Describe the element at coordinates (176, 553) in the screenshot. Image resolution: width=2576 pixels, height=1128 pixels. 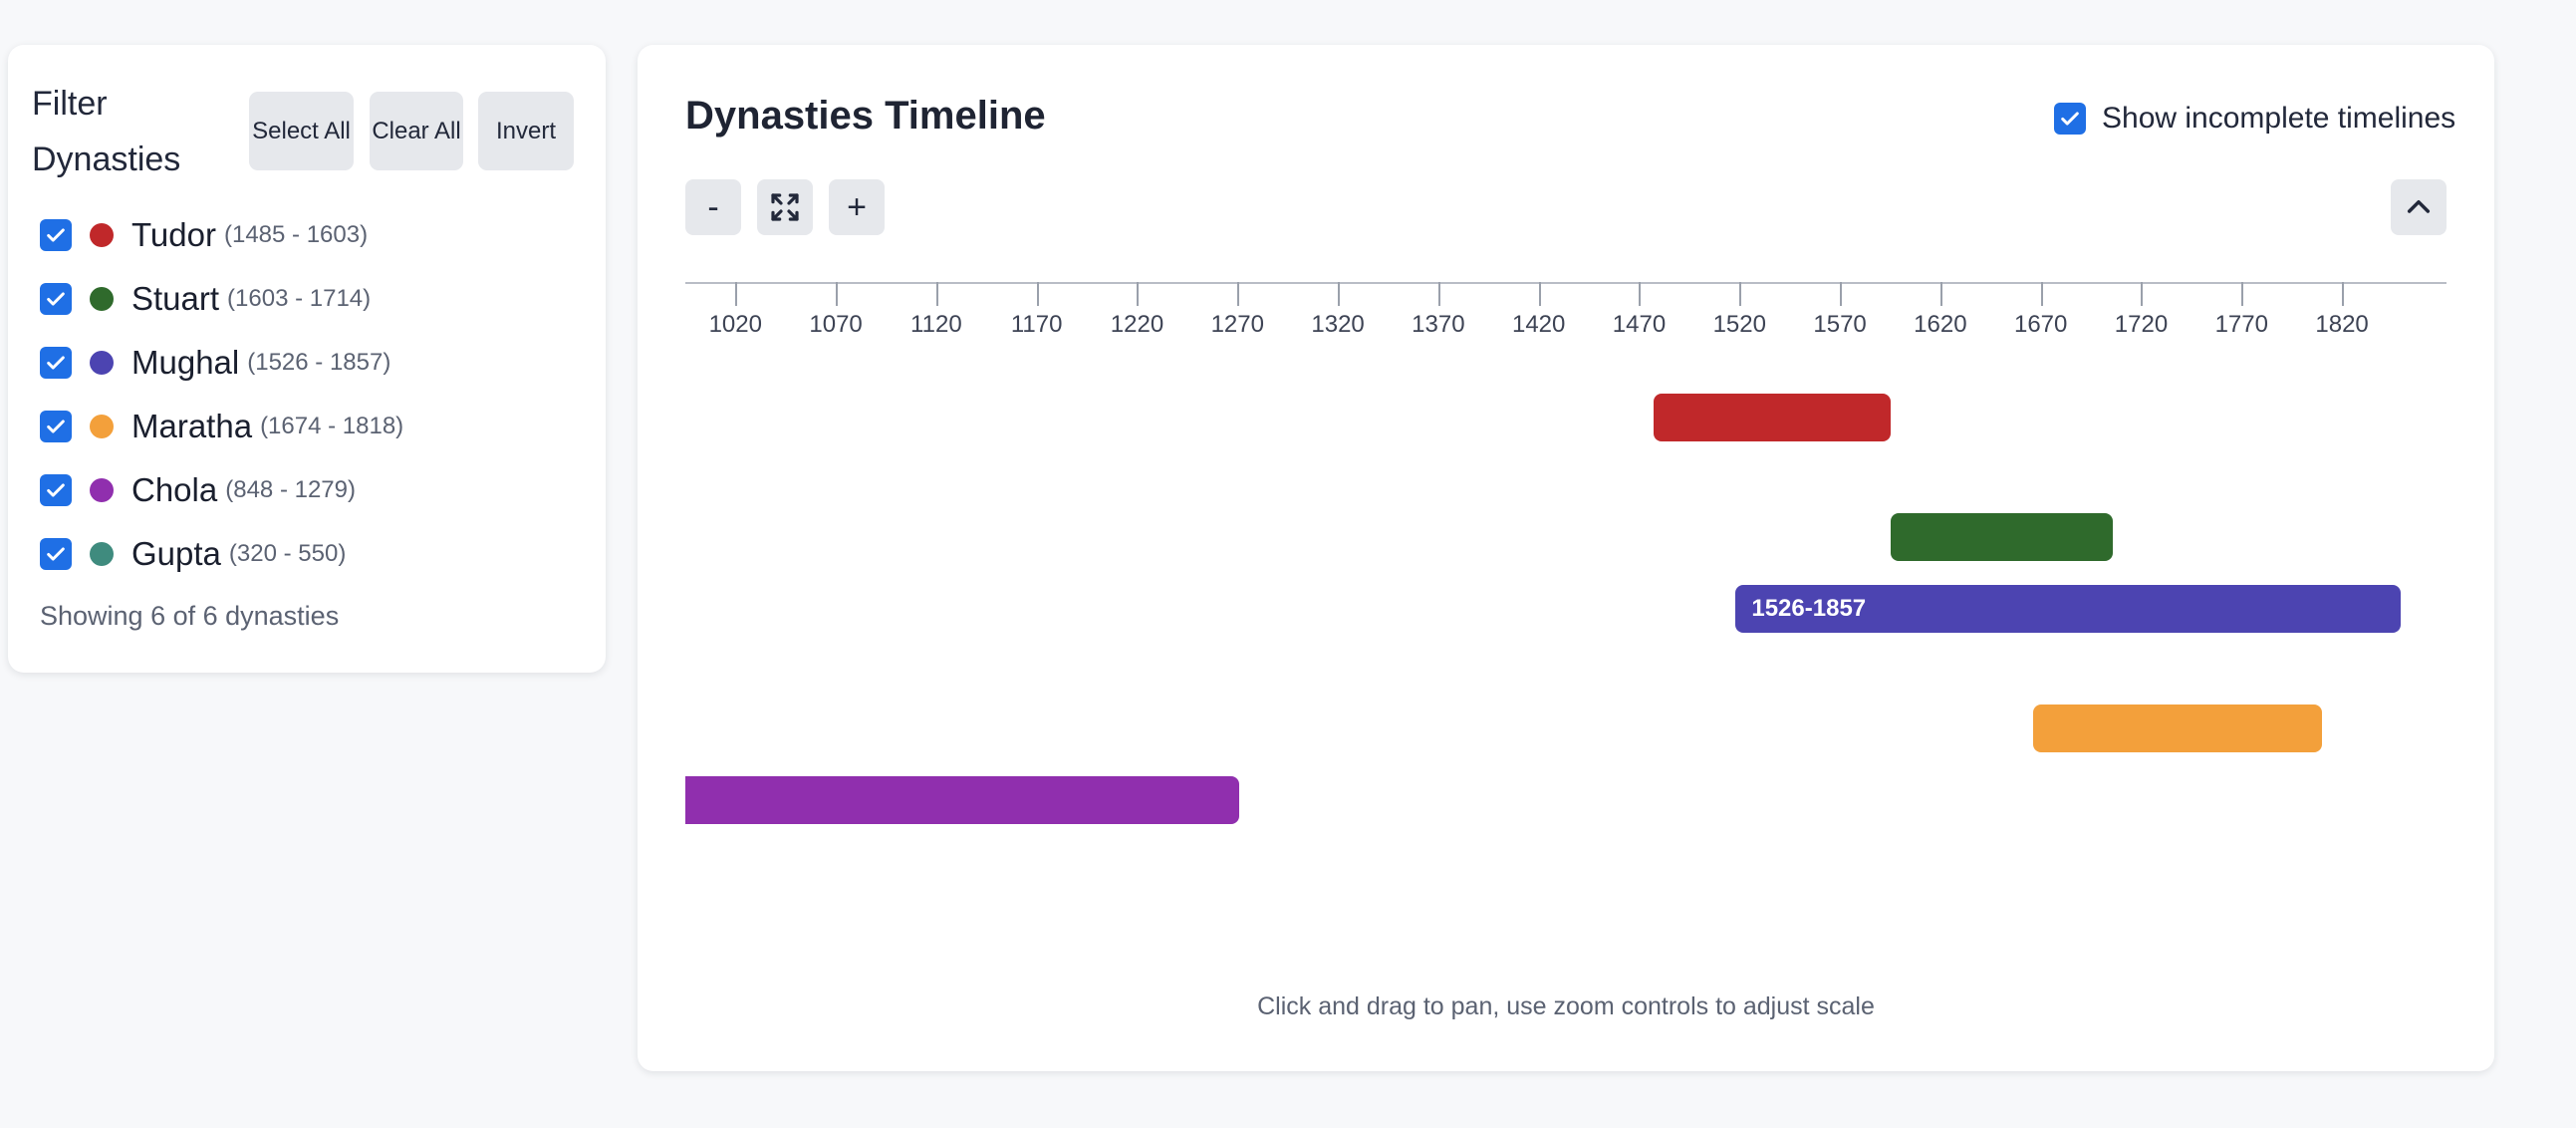
I see `dynasty-name: Gupta` at that location.